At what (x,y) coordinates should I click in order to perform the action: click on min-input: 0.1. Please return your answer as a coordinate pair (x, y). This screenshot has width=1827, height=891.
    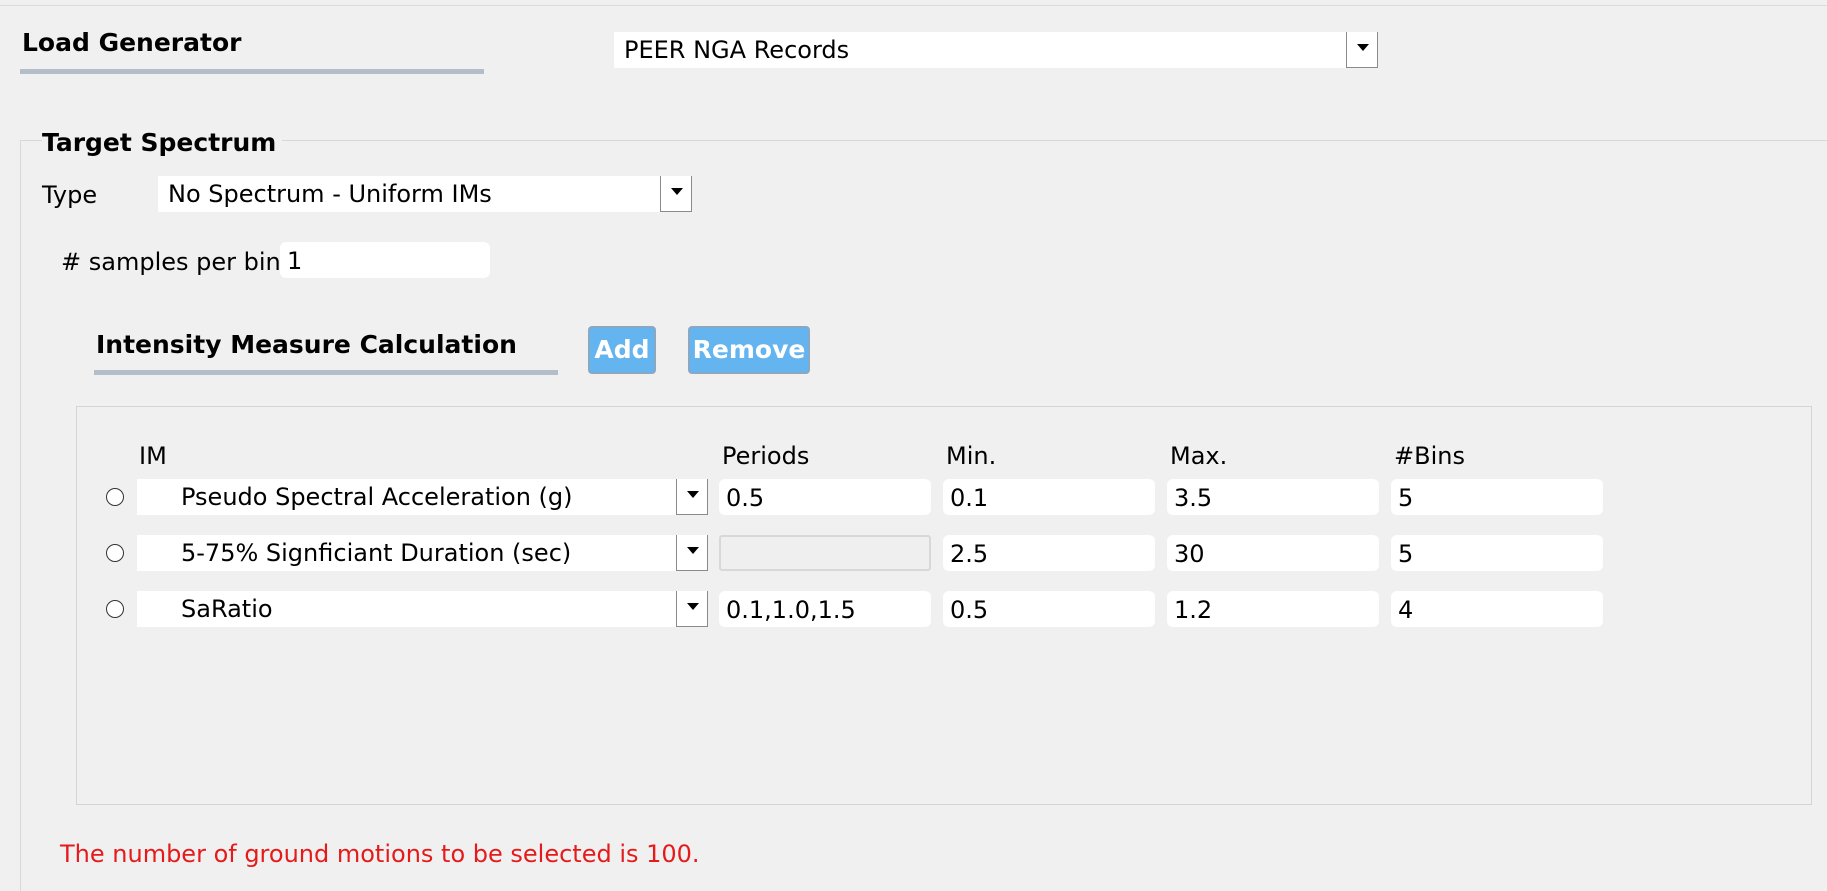
    Looking at the image, I should click on (1049, 497).